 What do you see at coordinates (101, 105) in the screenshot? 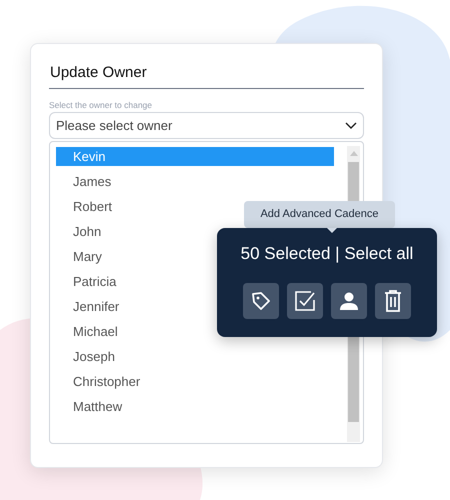
I see `field-label: Select the owner to change` at bounding box center [101, 105].